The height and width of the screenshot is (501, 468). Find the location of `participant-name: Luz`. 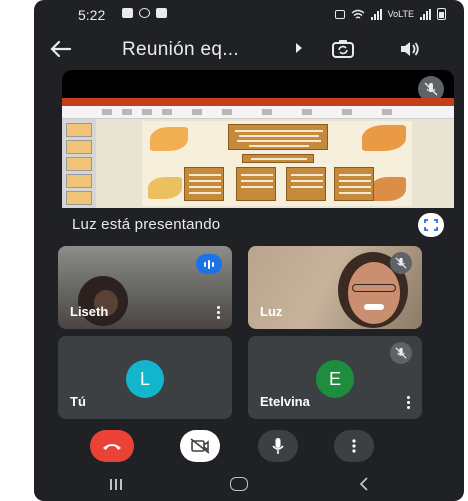

participant-name: Luz is located at coordinates (271, 311).